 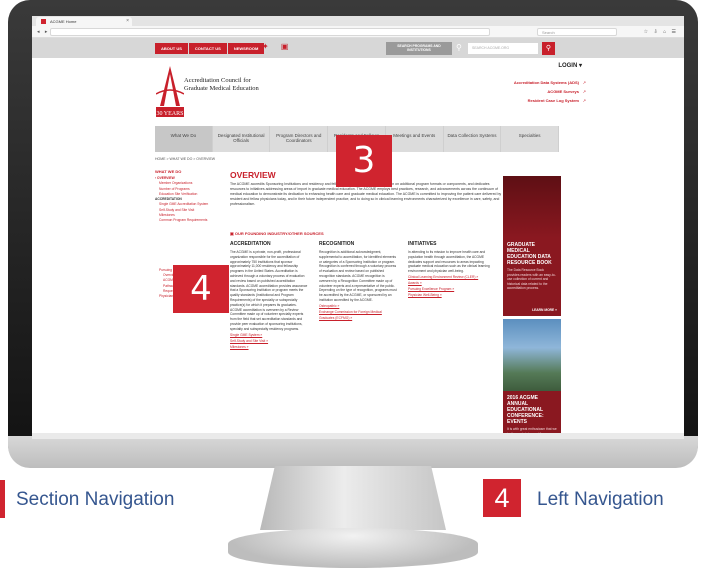 What do you see at coordinates (548, 32) in the screenshot?
I see `browser-search-placeholder: Search` at bounding box center [548, 32].